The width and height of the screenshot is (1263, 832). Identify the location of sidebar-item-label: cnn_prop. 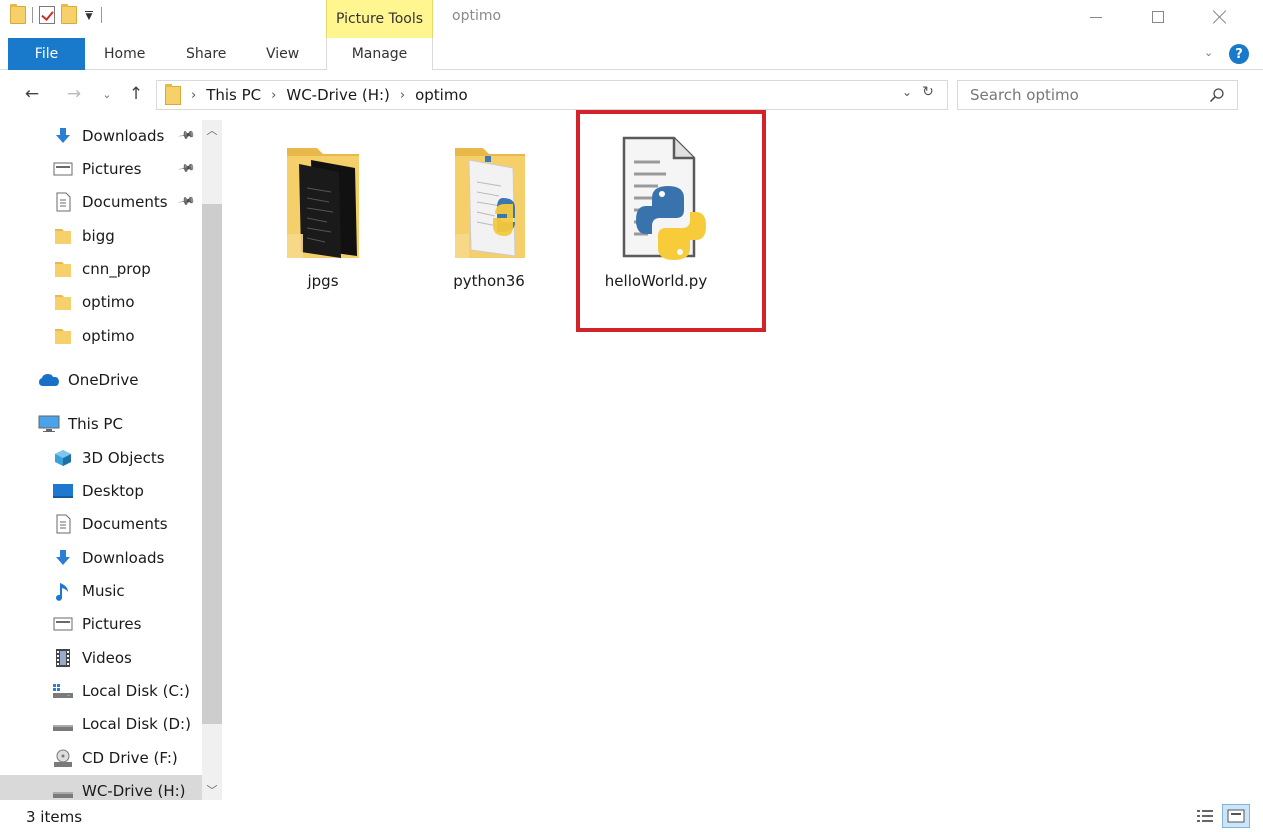
(116, 269).